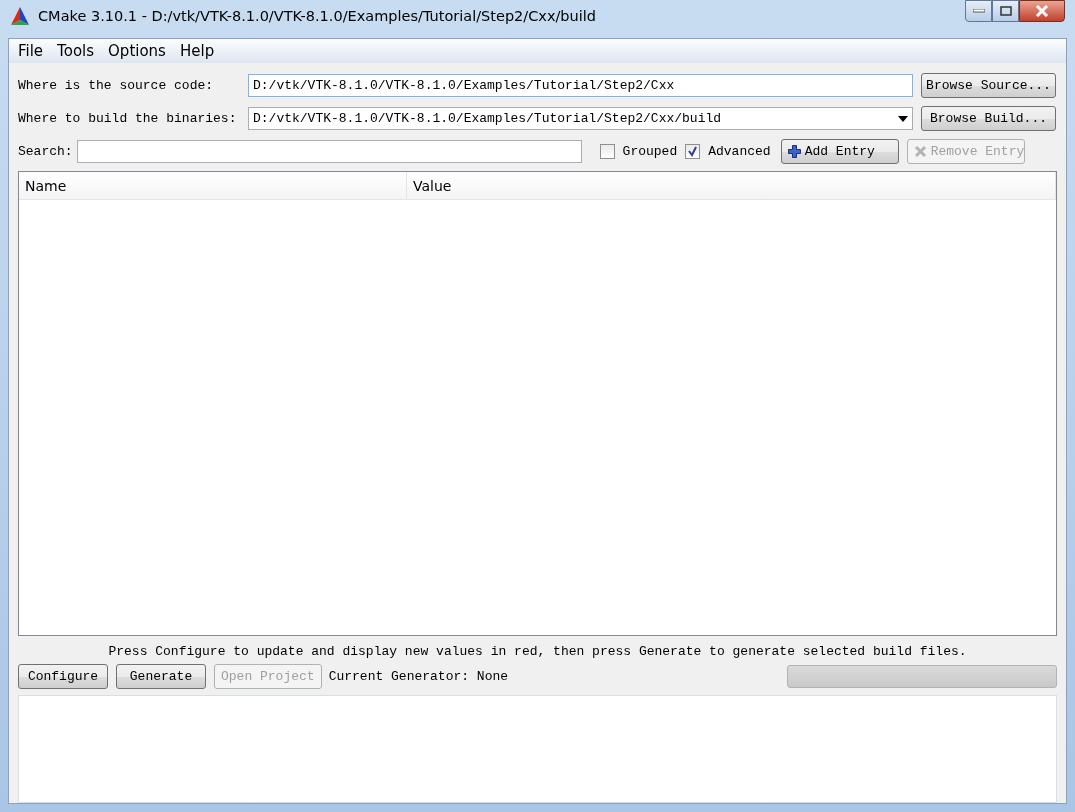  Describe the element at coordinates (794, 151) in the screenshot. I see `plus-icon` at that location.